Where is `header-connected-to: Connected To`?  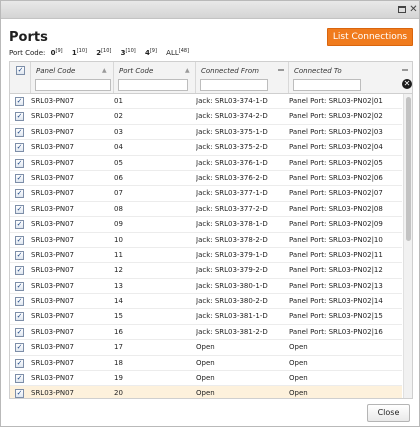 header-connected-to: Connected To is located at coordinates (350, 77).